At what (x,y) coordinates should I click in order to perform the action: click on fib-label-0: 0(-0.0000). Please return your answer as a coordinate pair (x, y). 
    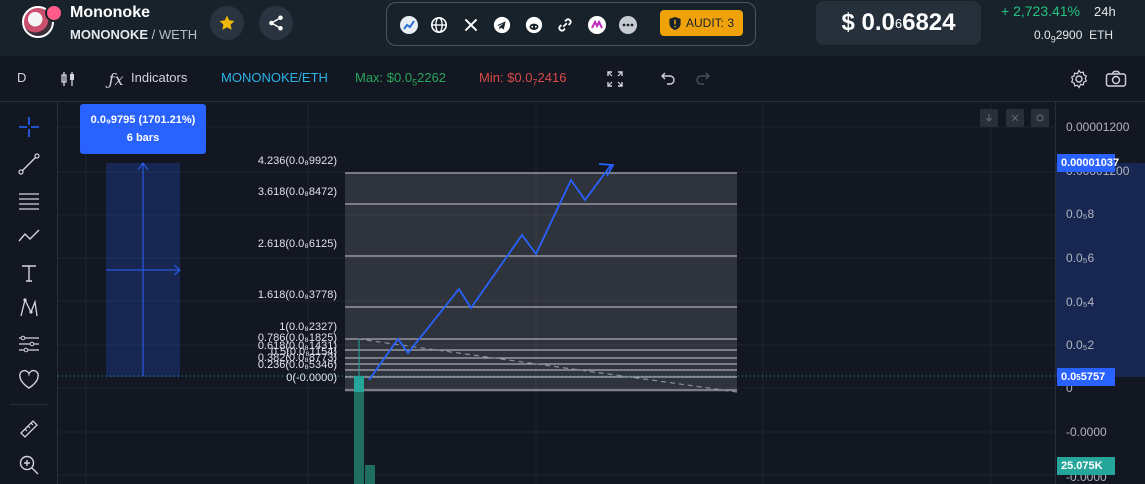
    Looking at the image, I should click on (311, 378).